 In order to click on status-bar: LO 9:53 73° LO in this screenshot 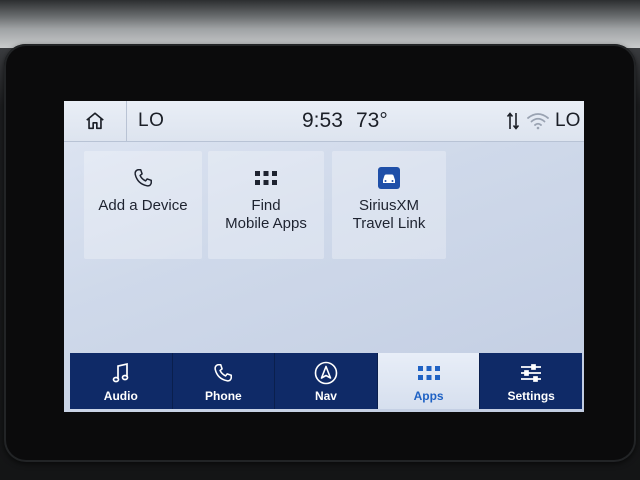, I will do `click(324, 121)`.